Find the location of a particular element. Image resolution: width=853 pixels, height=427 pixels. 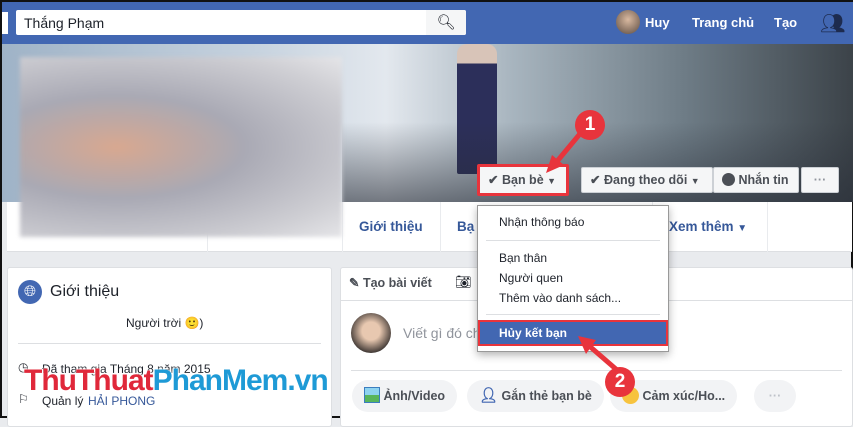

menu-item-close-friends: Bạn thân is located at coordinates (523, 258).